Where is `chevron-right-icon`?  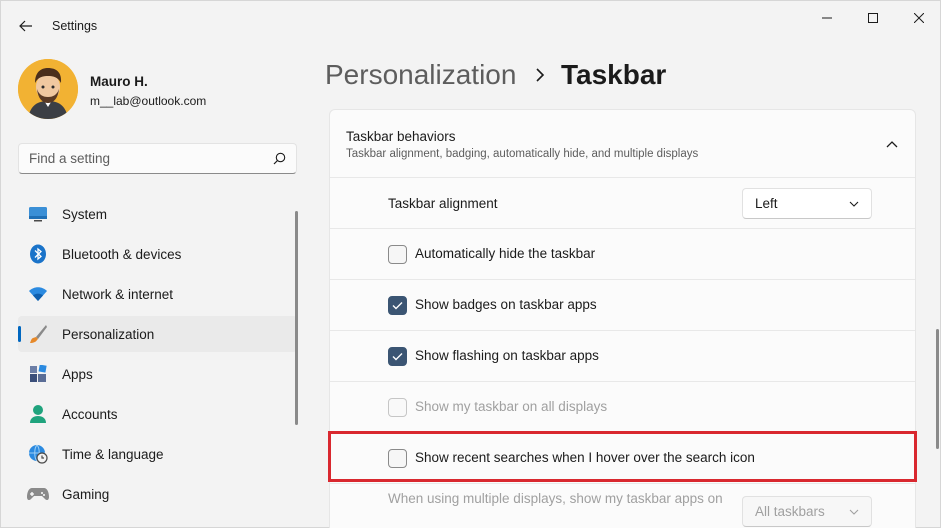 chevron-right-icon is located at coordinates (540, 77).